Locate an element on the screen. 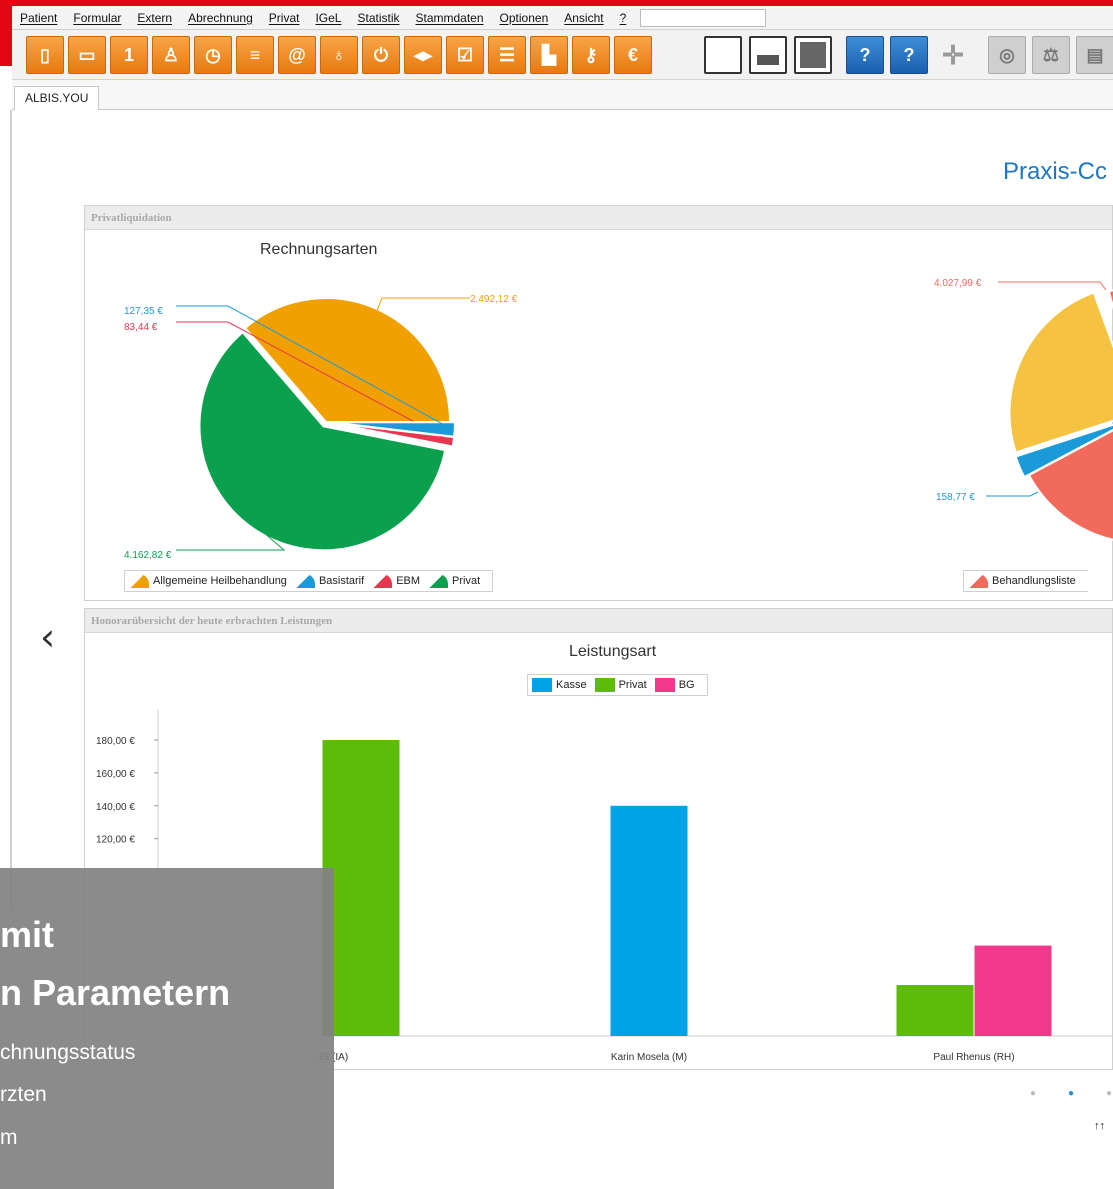  overlay-line: rzten is located at coordinates (23, 1094).